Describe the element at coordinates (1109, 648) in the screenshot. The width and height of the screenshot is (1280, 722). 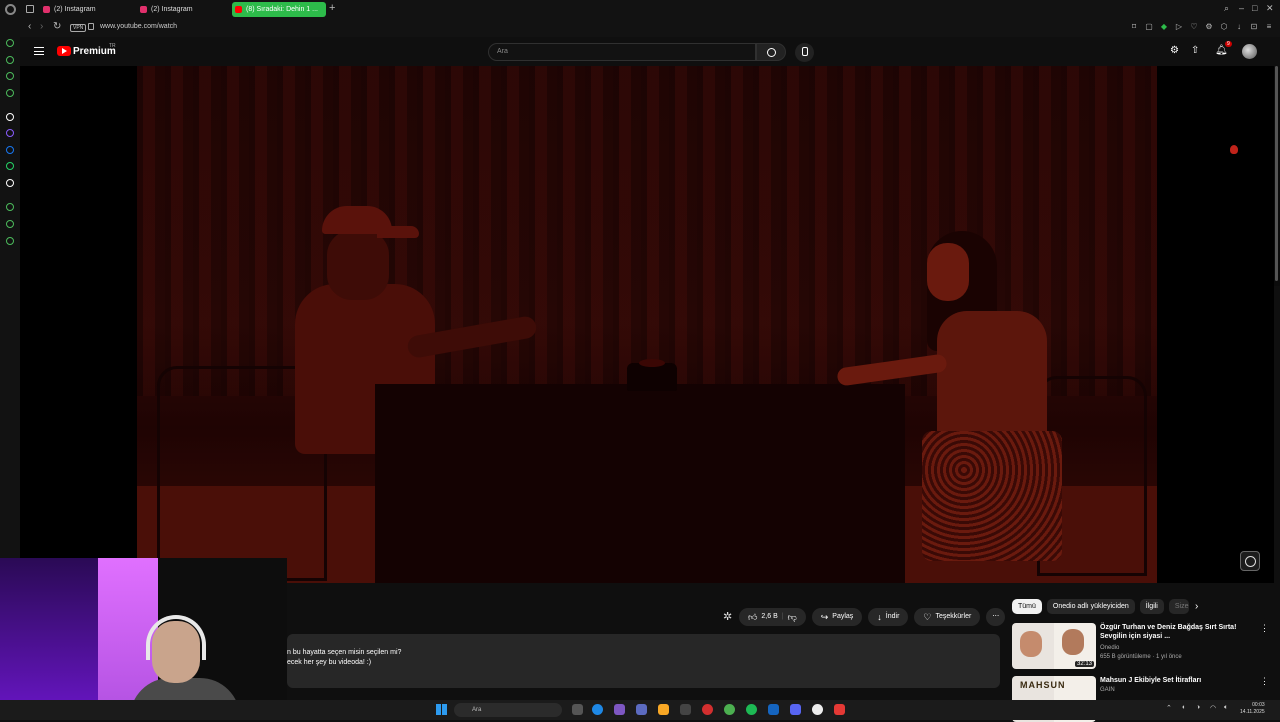
I see `channel-name: Onedio` at that location.